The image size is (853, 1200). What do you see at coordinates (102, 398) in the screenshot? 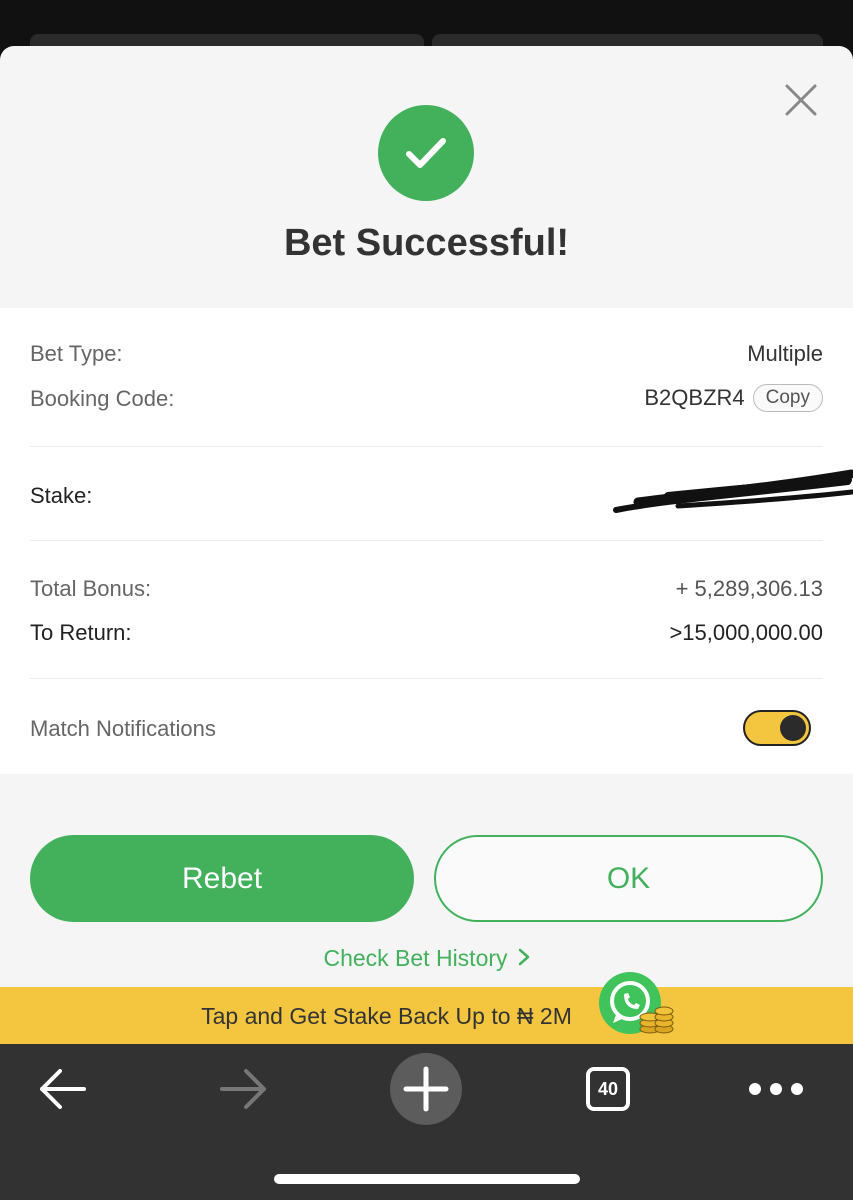
I see `booking-code-label: Booking Code:` at bounding box center [102, 398].